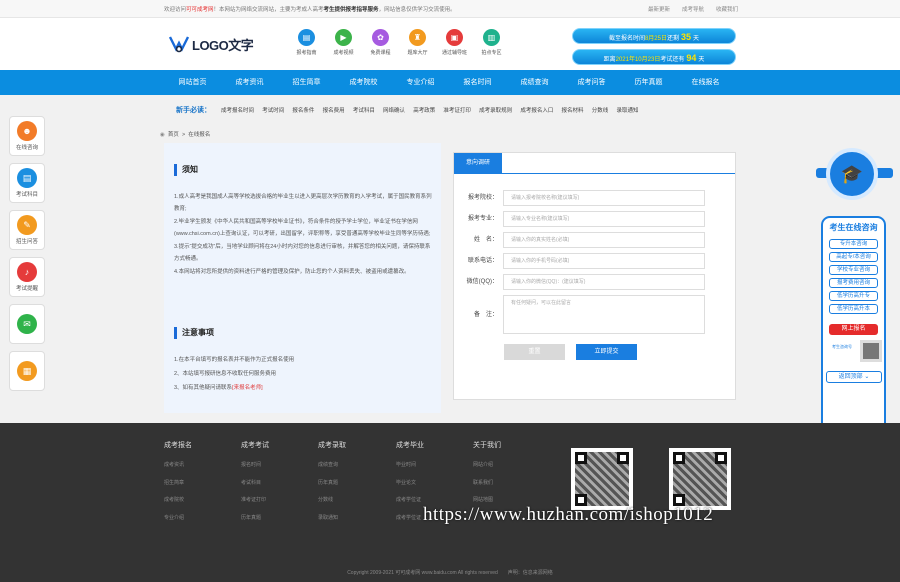  Describe the element at coordinates (276, 464) in the screenshot. I see `footer-link: 报名时间` at that location.